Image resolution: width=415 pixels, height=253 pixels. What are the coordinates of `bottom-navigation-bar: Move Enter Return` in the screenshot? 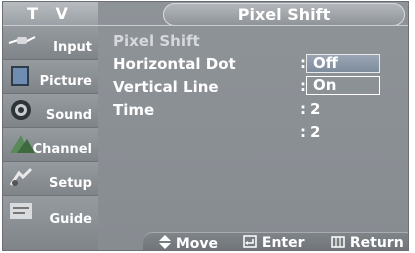 It's located at (275, 241).